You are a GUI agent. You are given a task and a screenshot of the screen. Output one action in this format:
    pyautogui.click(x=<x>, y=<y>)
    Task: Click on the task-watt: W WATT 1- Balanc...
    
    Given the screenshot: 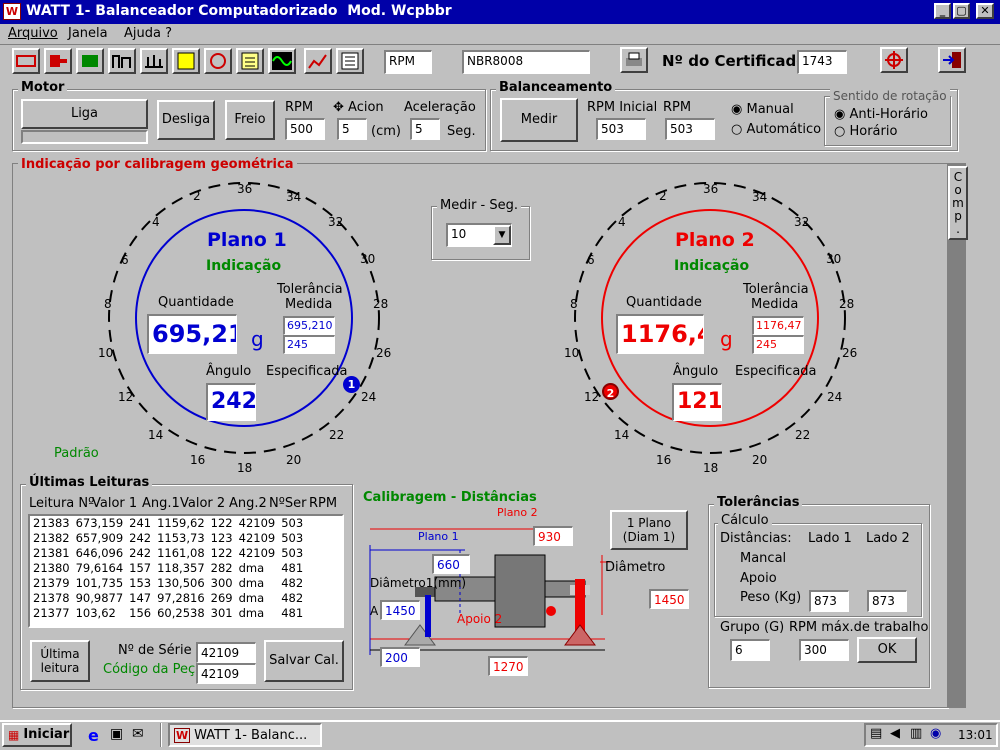 What is the action you would take?
    pyautogui.click(x=245, y=735)
    